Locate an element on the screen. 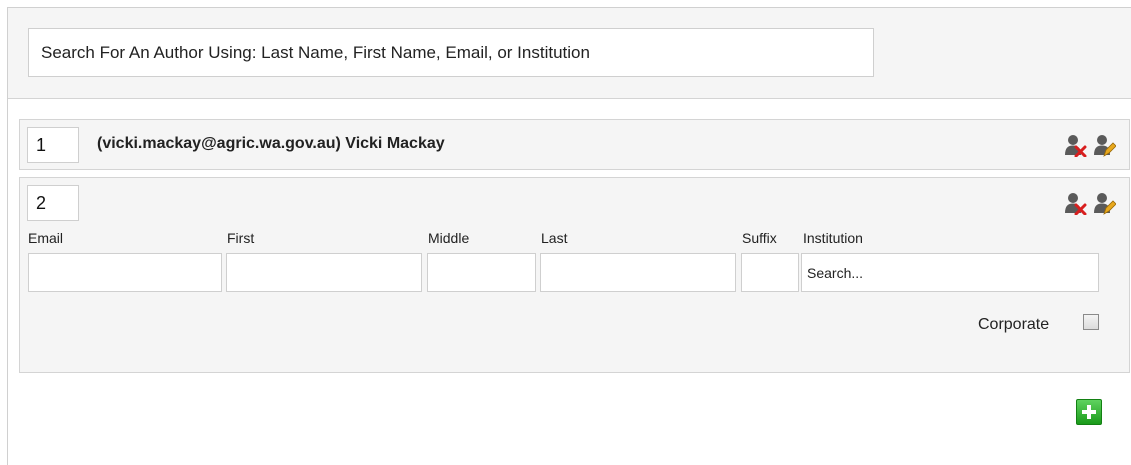 The height and width of the screenshot is (465, 1131). suffix-label: Suffix is located at coordinates (759, 238).